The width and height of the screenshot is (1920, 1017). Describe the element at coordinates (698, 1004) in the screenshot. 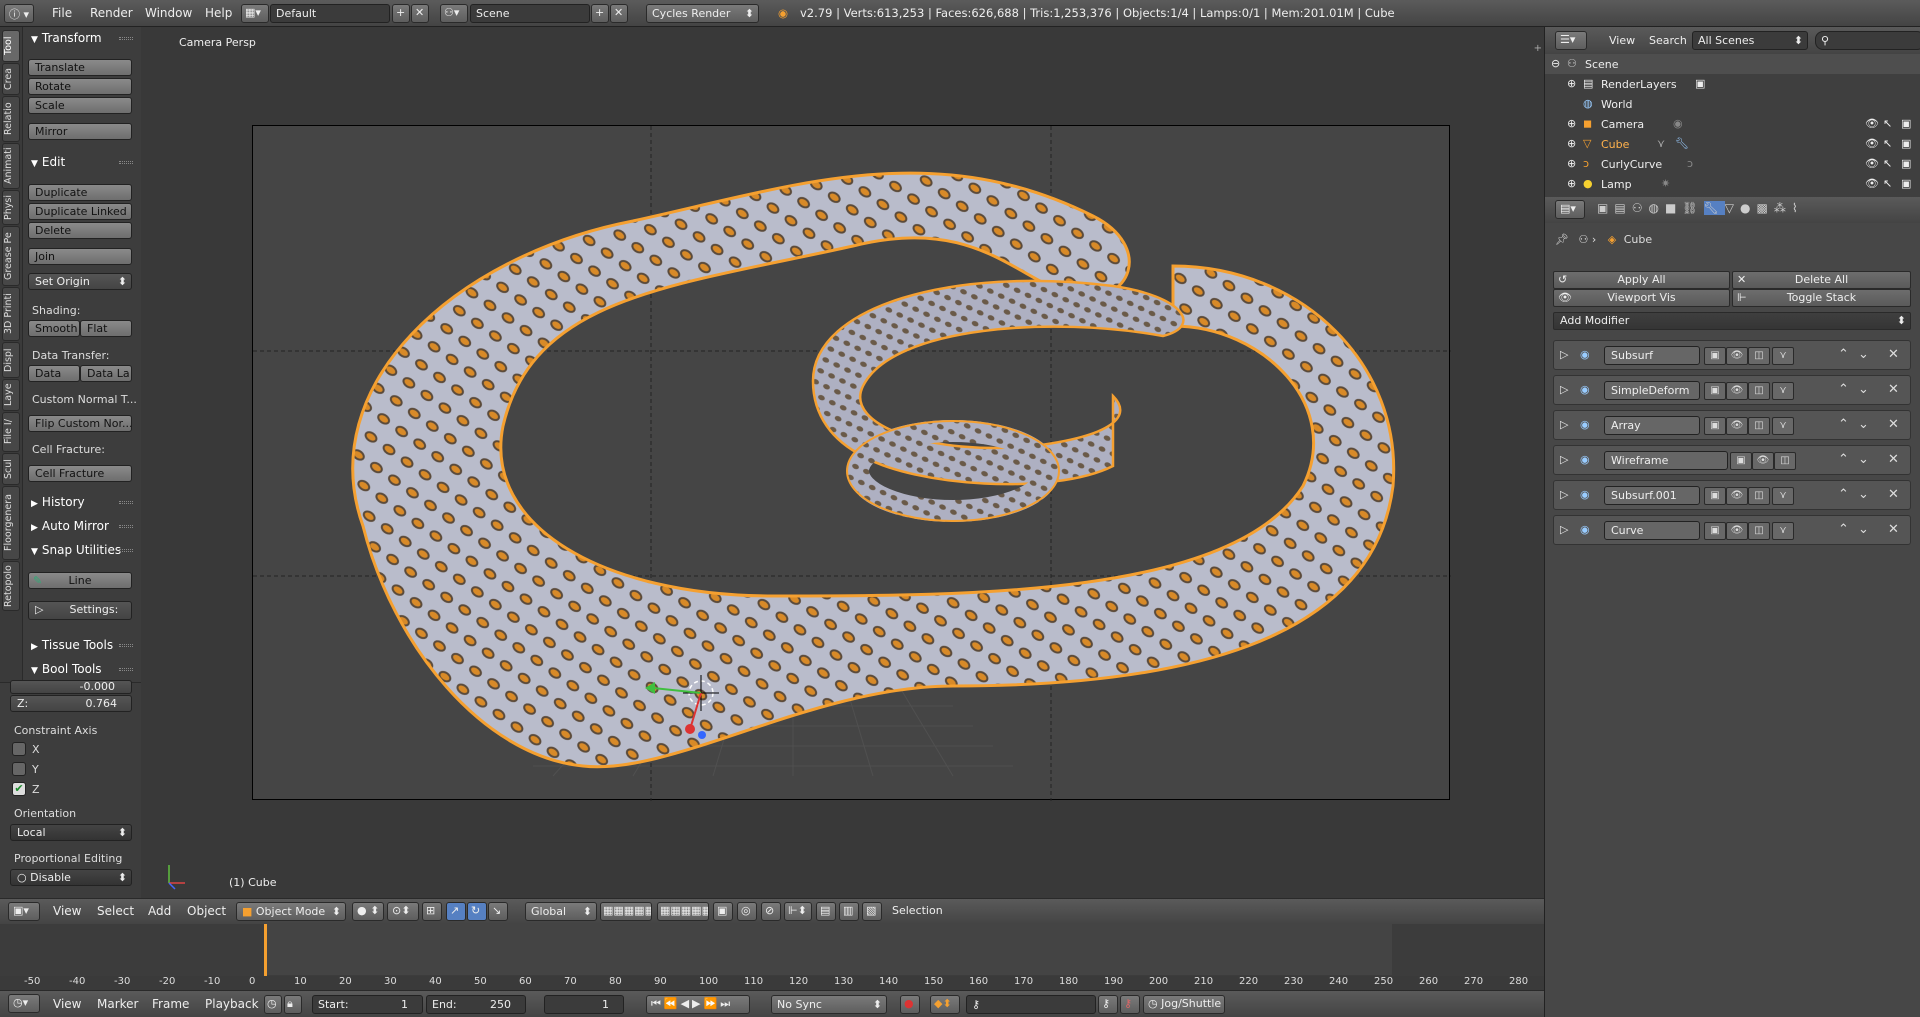

I see `playback-controls: ⏮⏪◀▶⏩⏭` at that location.